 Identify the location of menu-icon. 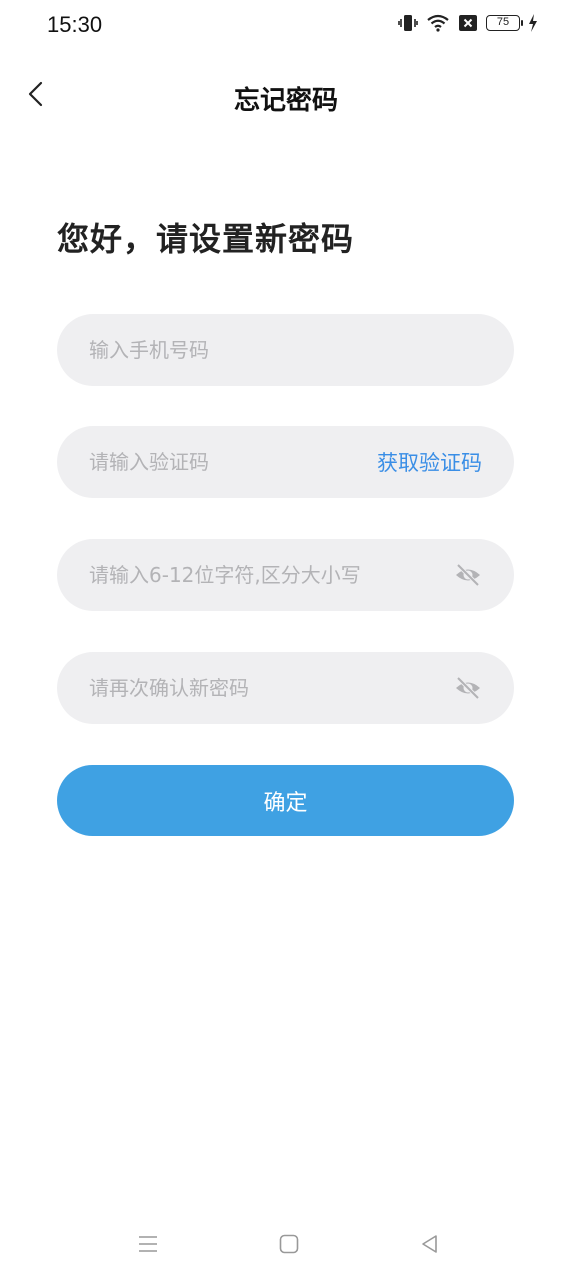
(148, 1244).